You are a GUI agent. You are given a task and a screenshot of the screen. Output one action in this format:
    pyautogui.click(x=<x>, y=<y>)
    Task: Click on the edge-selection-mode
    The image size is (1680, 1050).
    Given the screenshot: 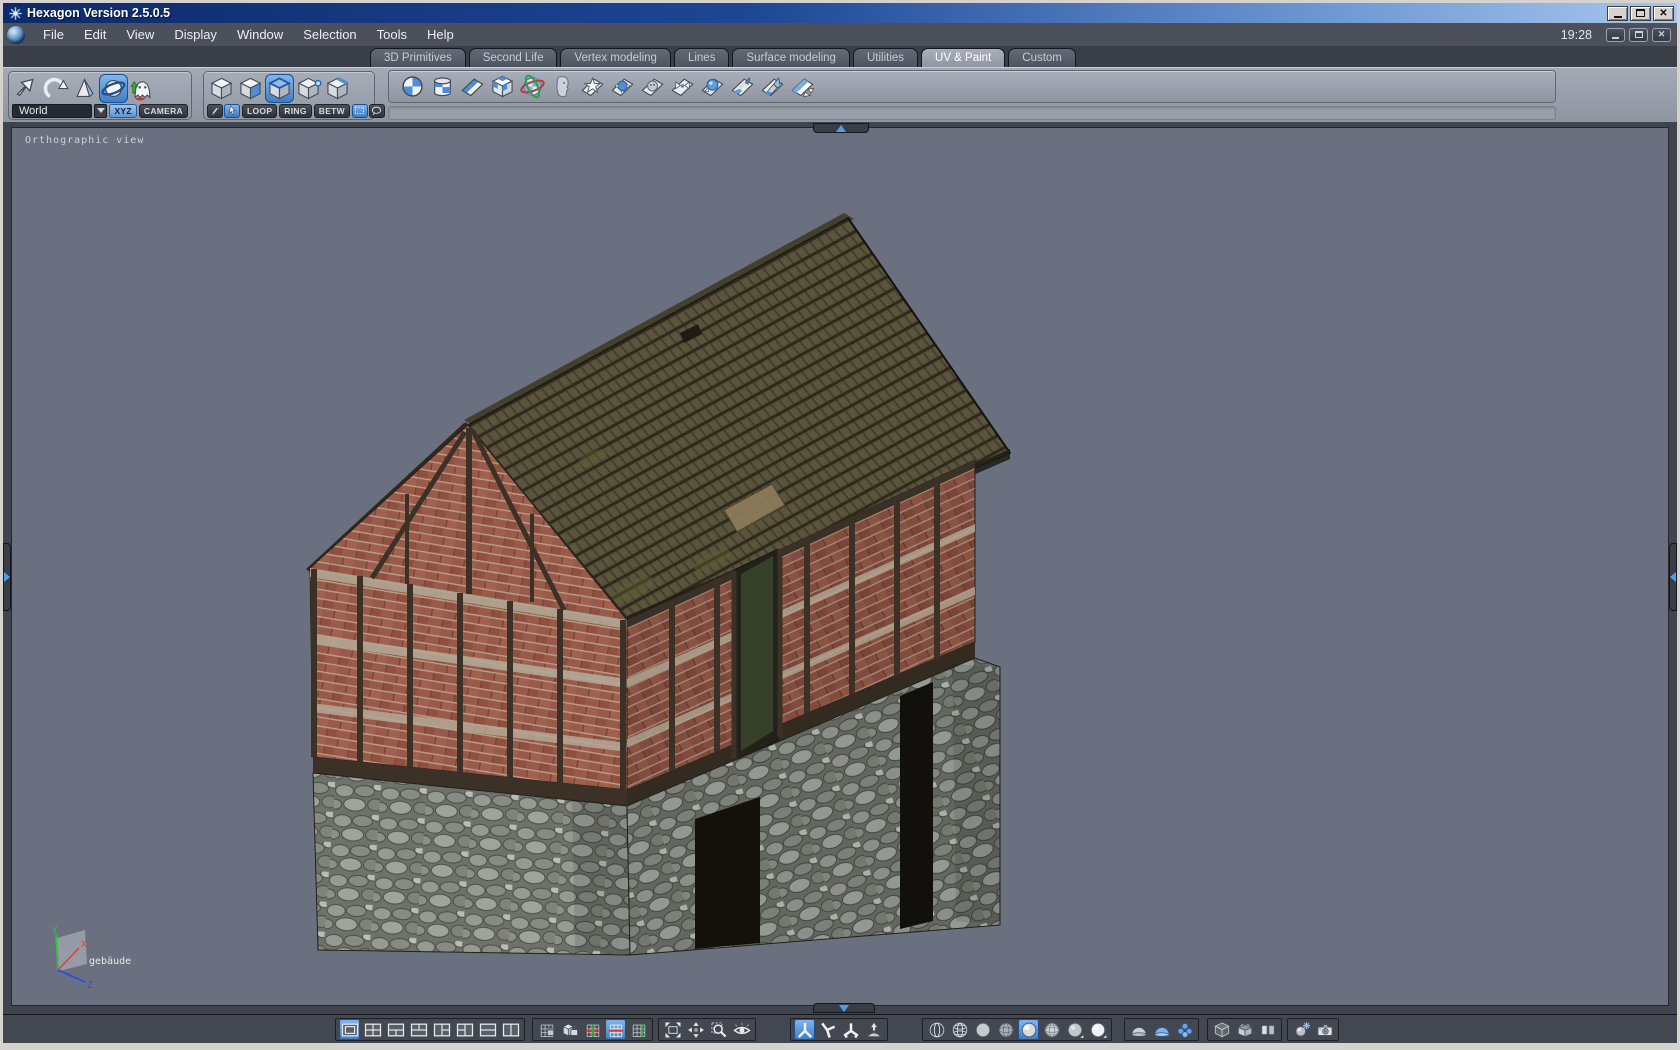 What is the action you would take?
    pyautogui.click(x=279, y=88)
    